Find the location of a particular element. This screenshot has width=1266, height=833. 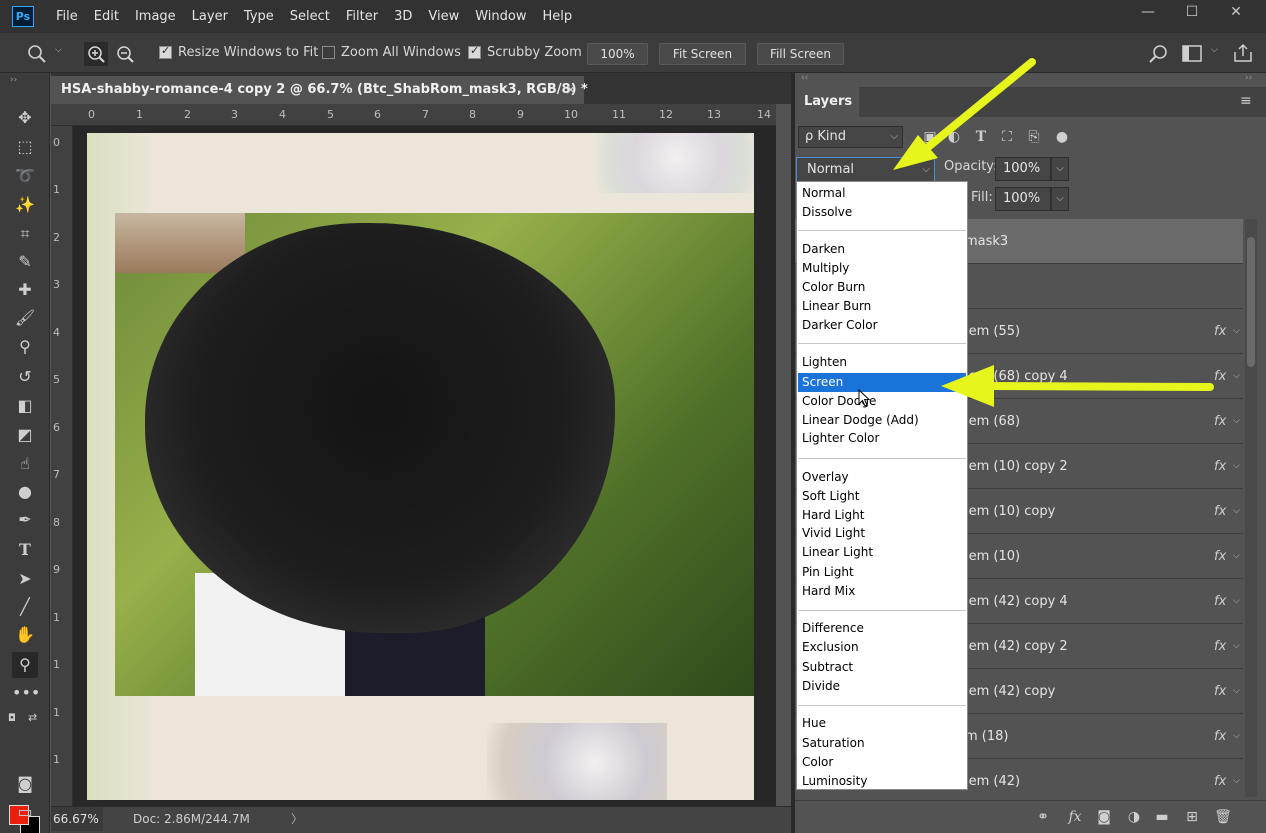

swap-colors-icon: ⇄ is located at coordinates (32, 717).